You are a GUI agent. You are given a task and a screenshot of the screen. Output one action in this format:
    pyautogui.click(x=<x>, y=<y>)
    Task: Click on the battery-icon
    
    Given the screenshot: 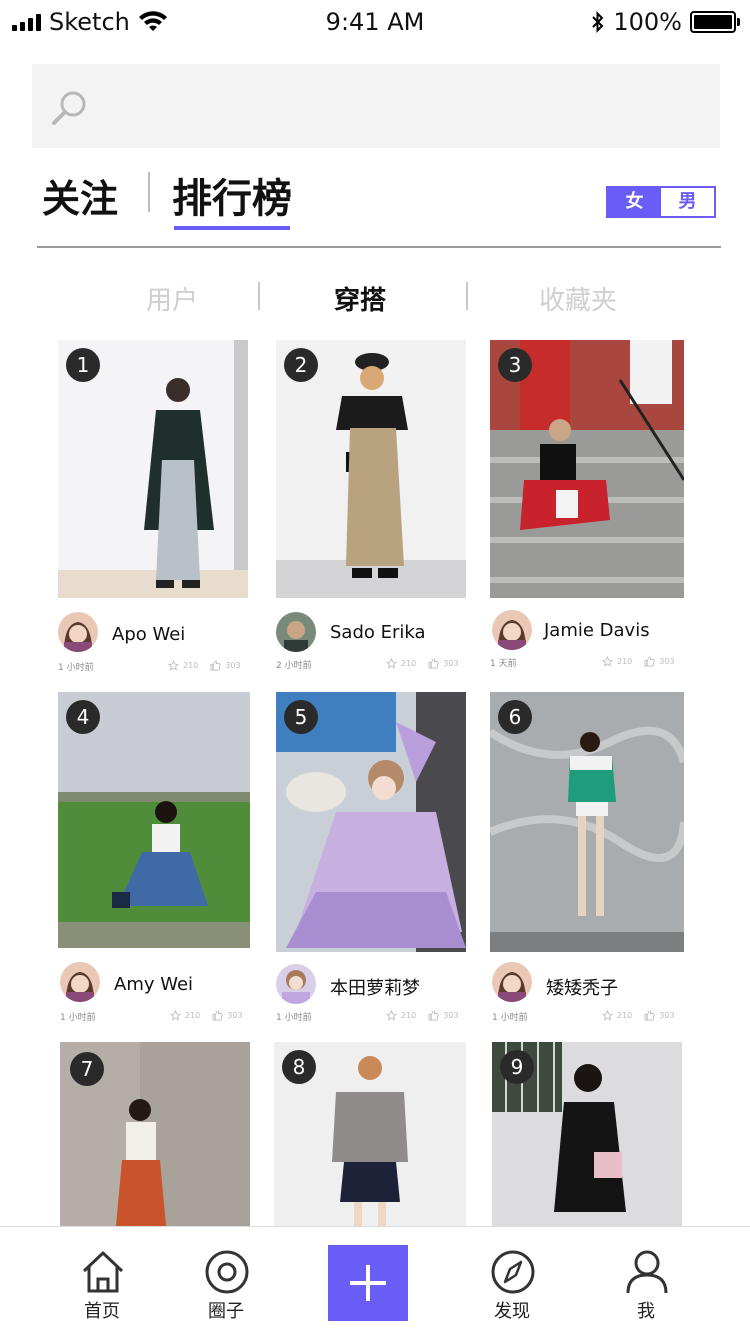 What is the action you would take?
    pyautogui.click(x=715, y=22)
    